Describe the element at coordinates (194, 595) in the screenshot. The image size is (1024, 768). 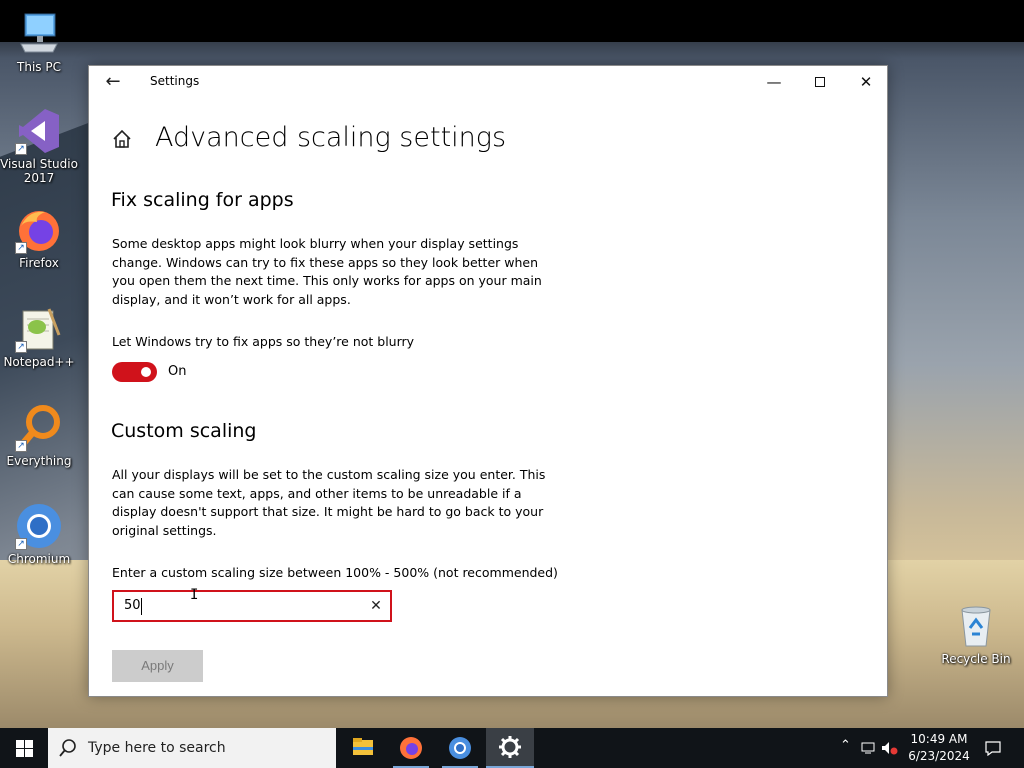
I see `ibeam-cursor-icon: I` at that location.